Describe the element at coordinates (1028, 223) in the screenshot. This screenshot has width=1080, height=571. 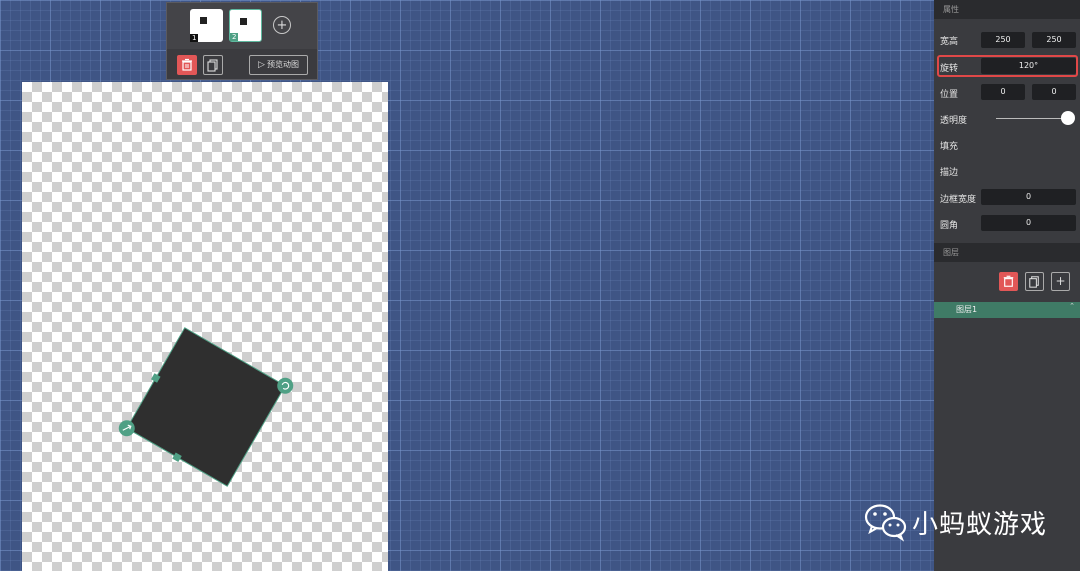
I see `radius-input: 0` at that location.